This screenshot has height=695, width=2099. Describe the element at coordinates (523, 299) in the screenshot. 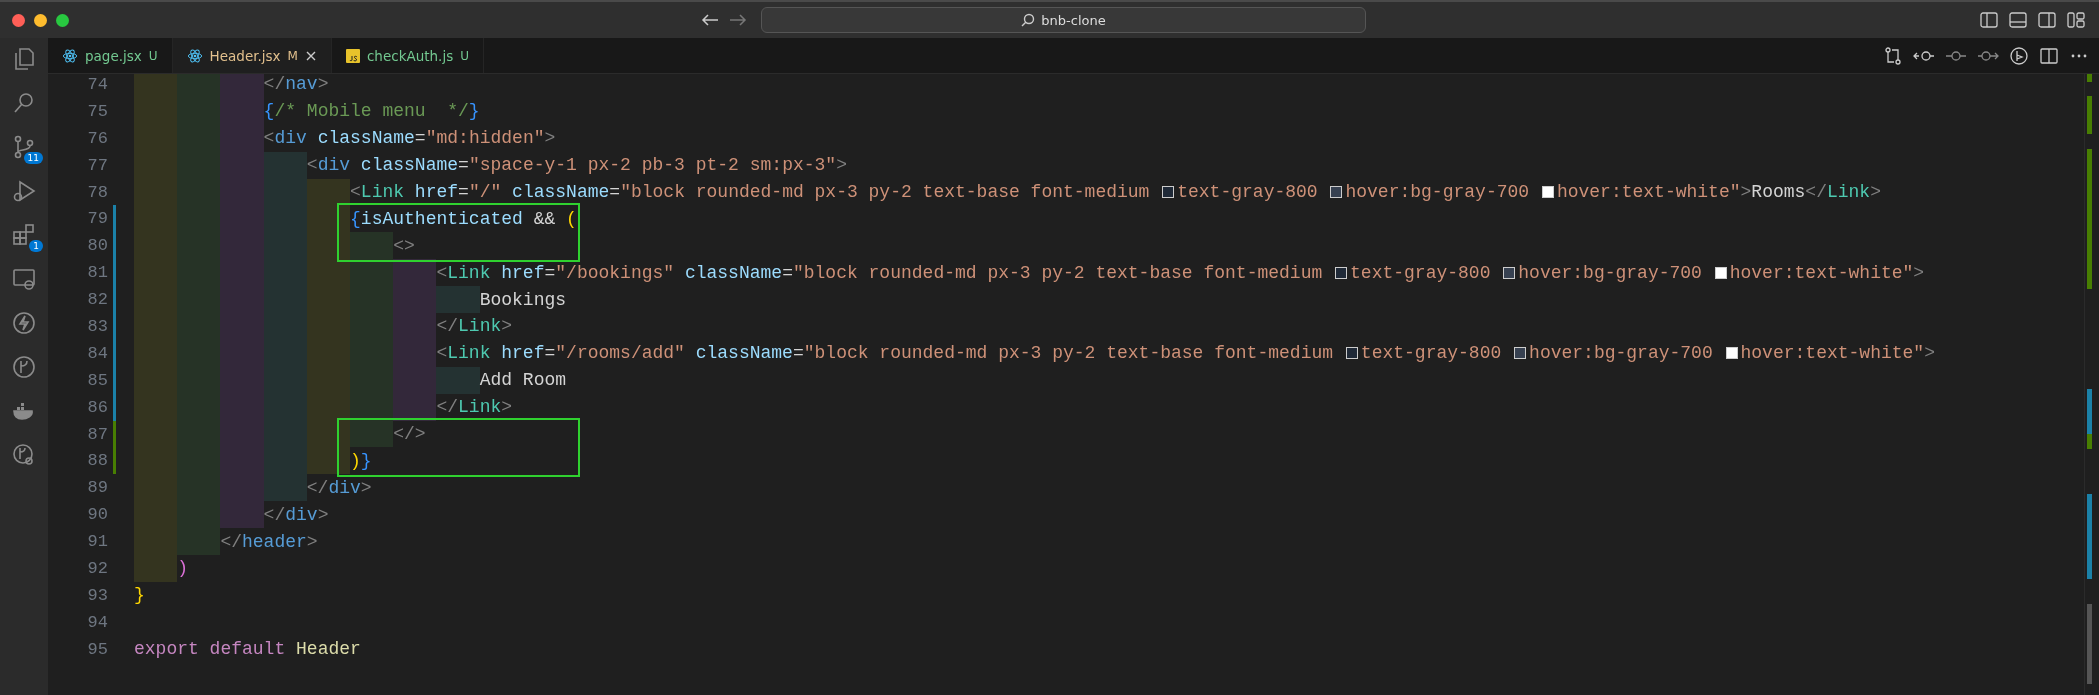

I see `code-token: Bookings` at that location.